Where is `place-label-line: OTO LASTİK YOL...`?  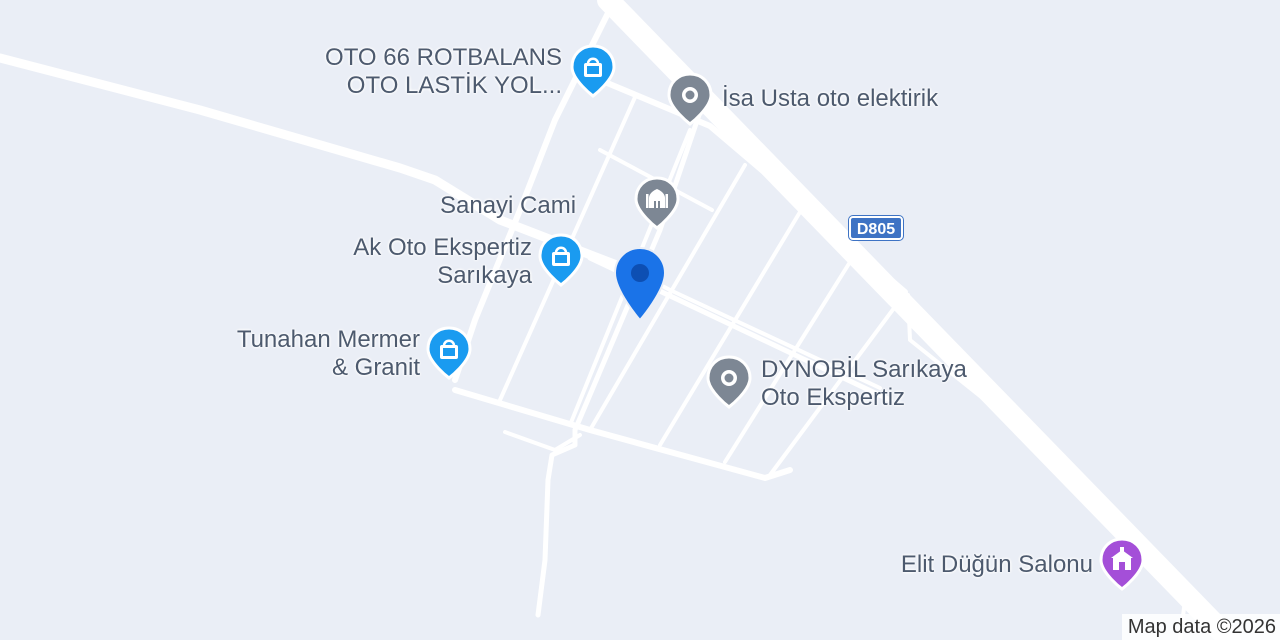
place-label-line: OTO LASTİK YOL... is located at coordinates (454, 85).